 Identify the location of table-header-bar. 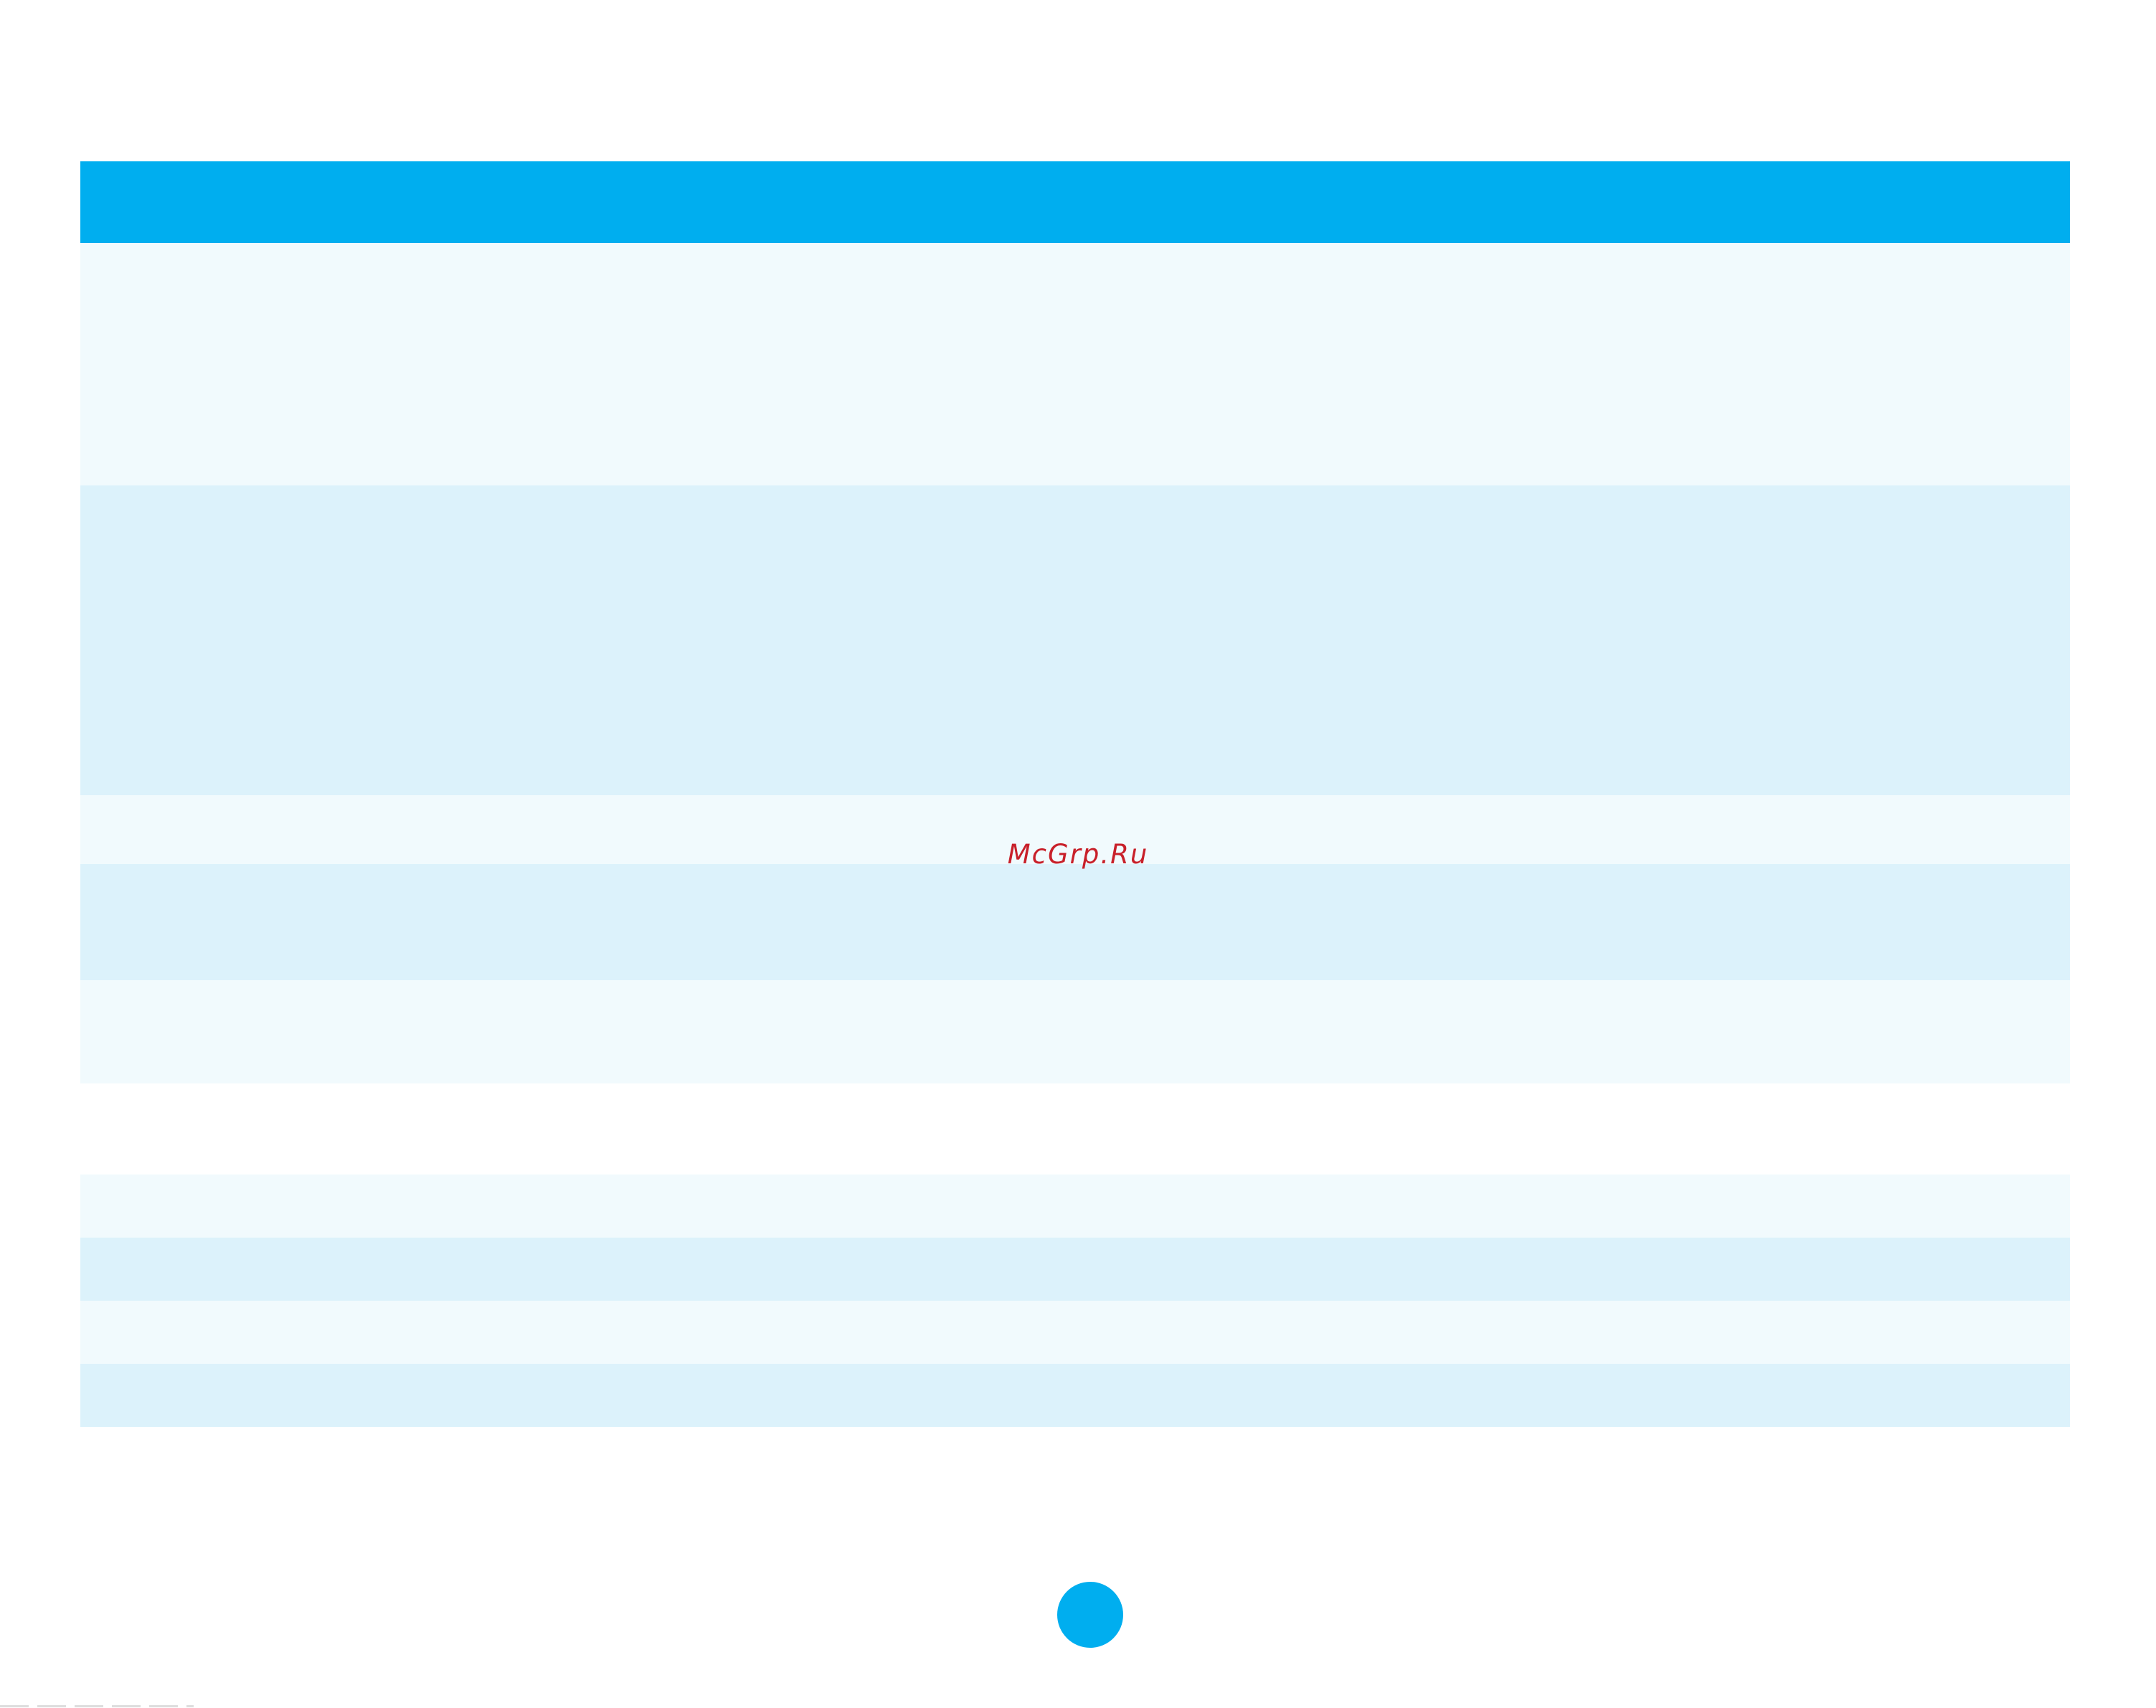
(1075, 202).